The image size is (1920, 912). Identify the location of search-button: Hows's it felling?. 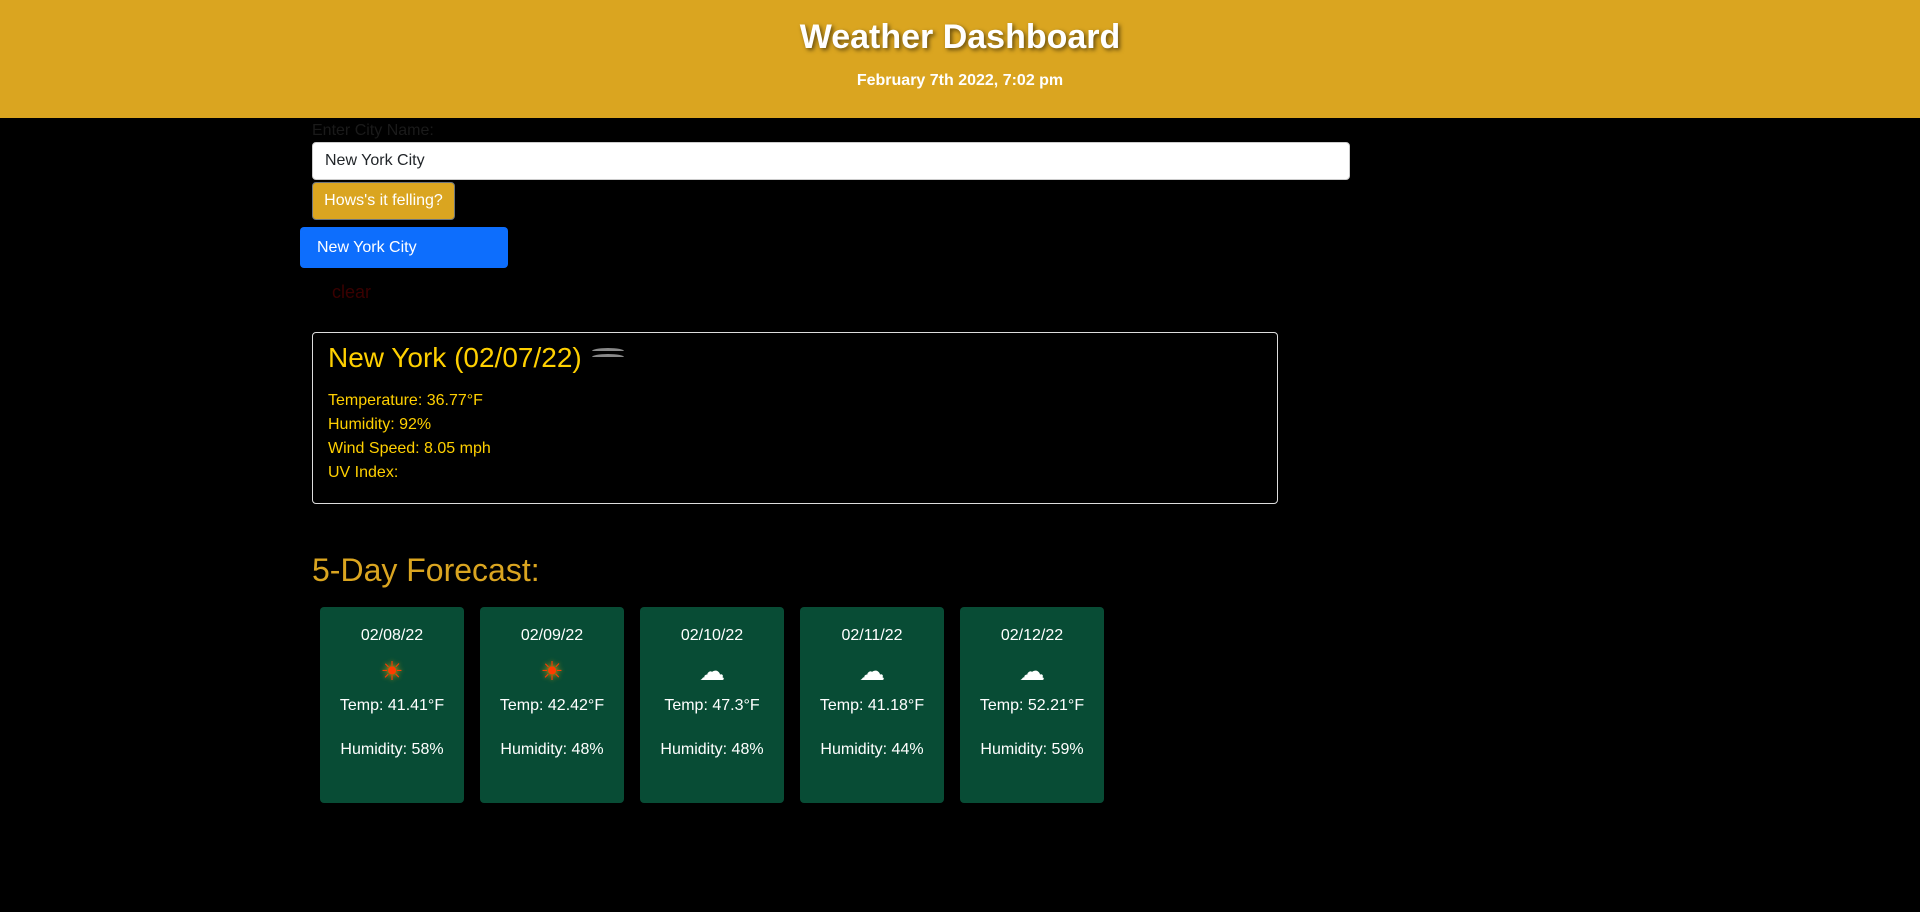
(383, 201).